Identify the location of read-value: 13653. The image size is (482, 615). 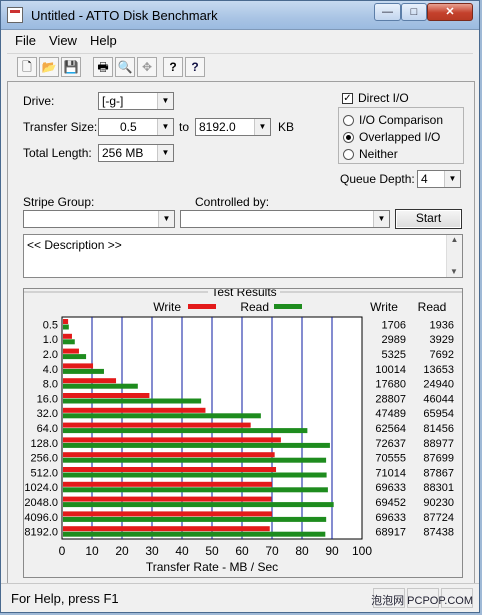
(438, 370).